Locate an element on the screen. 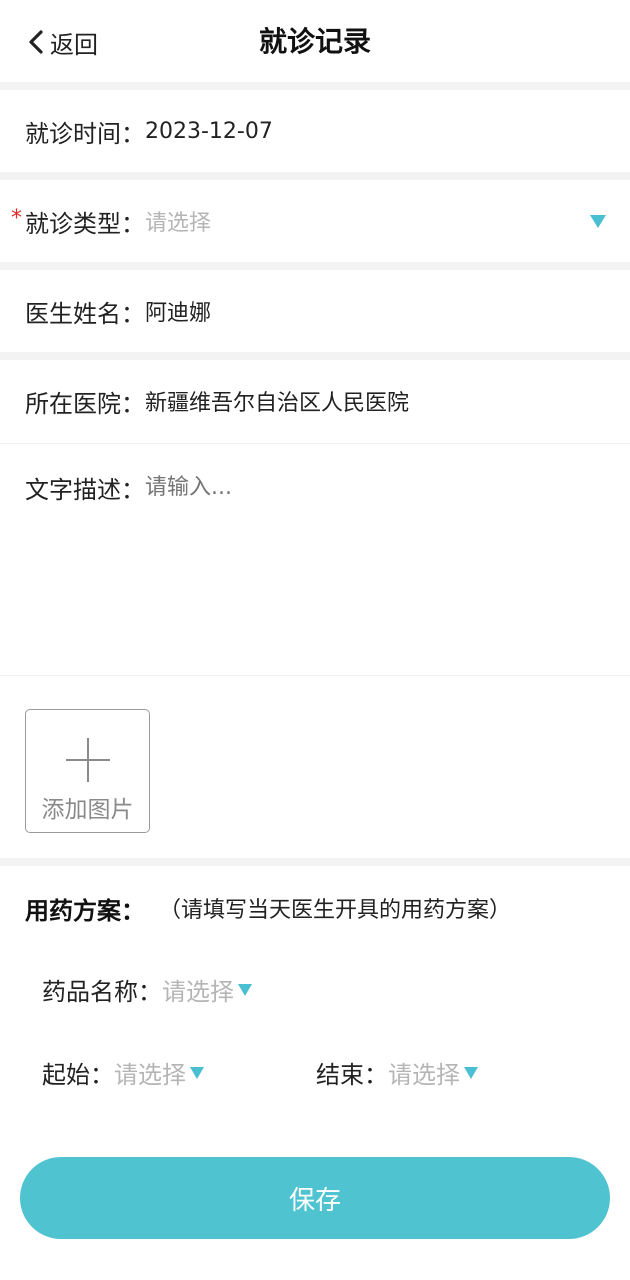 The height and width of the screenshot is (1280, 630). page-title: 就诊记录 is located at coordinates (314, 41).